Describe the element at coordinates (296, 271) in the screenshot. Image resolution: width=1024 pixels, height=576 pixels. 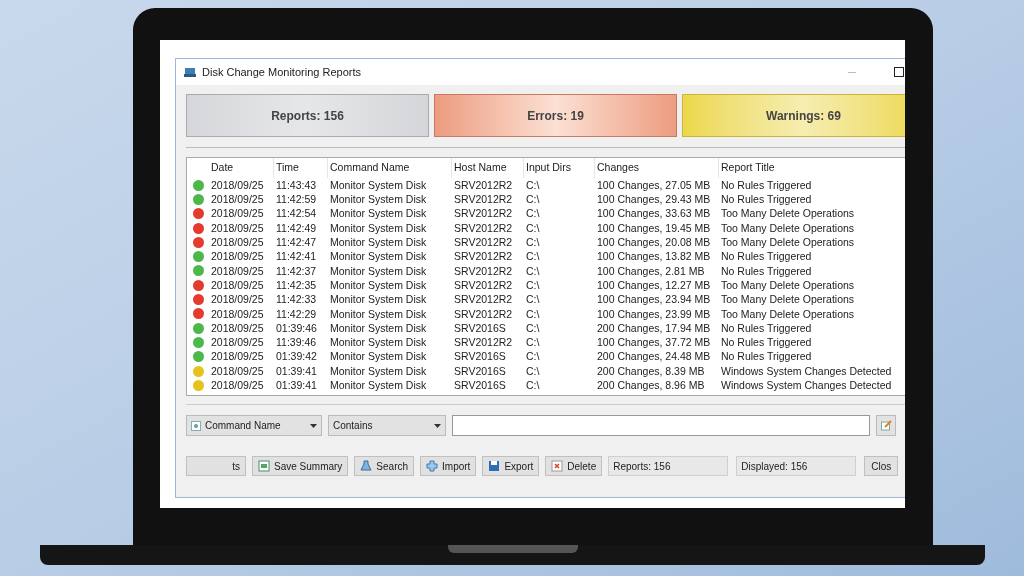
I see `table-cell-text: 11:42:37` at that location.